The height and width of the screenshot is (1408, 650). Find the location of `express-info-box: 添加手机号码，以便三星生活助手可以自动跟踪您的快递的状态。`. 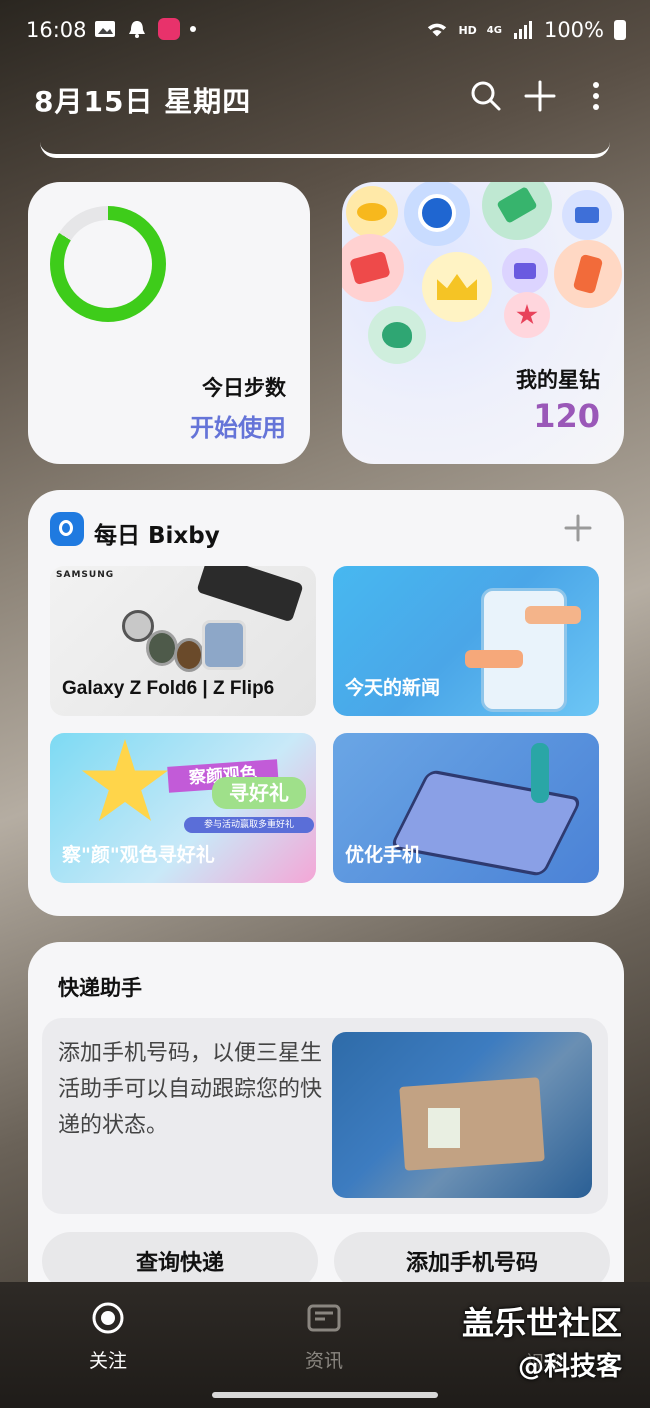

express-info-box: 添加手机号码，以便三星生活助手可以自动跟踪您的快递的状态。 is located at coordinates (325, 1116).